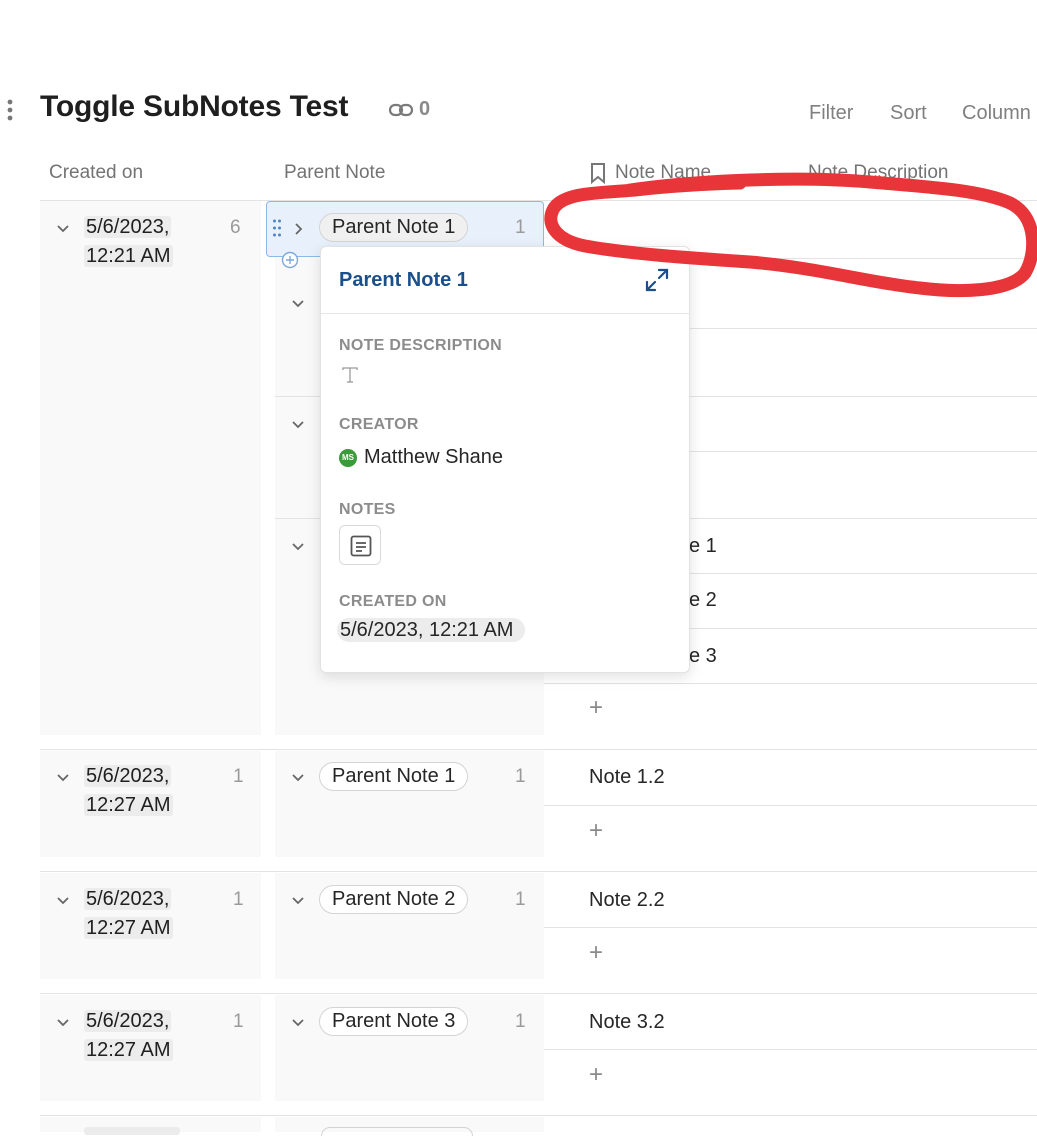  I want to click on creator-avatar: MS, so click(348, 458).